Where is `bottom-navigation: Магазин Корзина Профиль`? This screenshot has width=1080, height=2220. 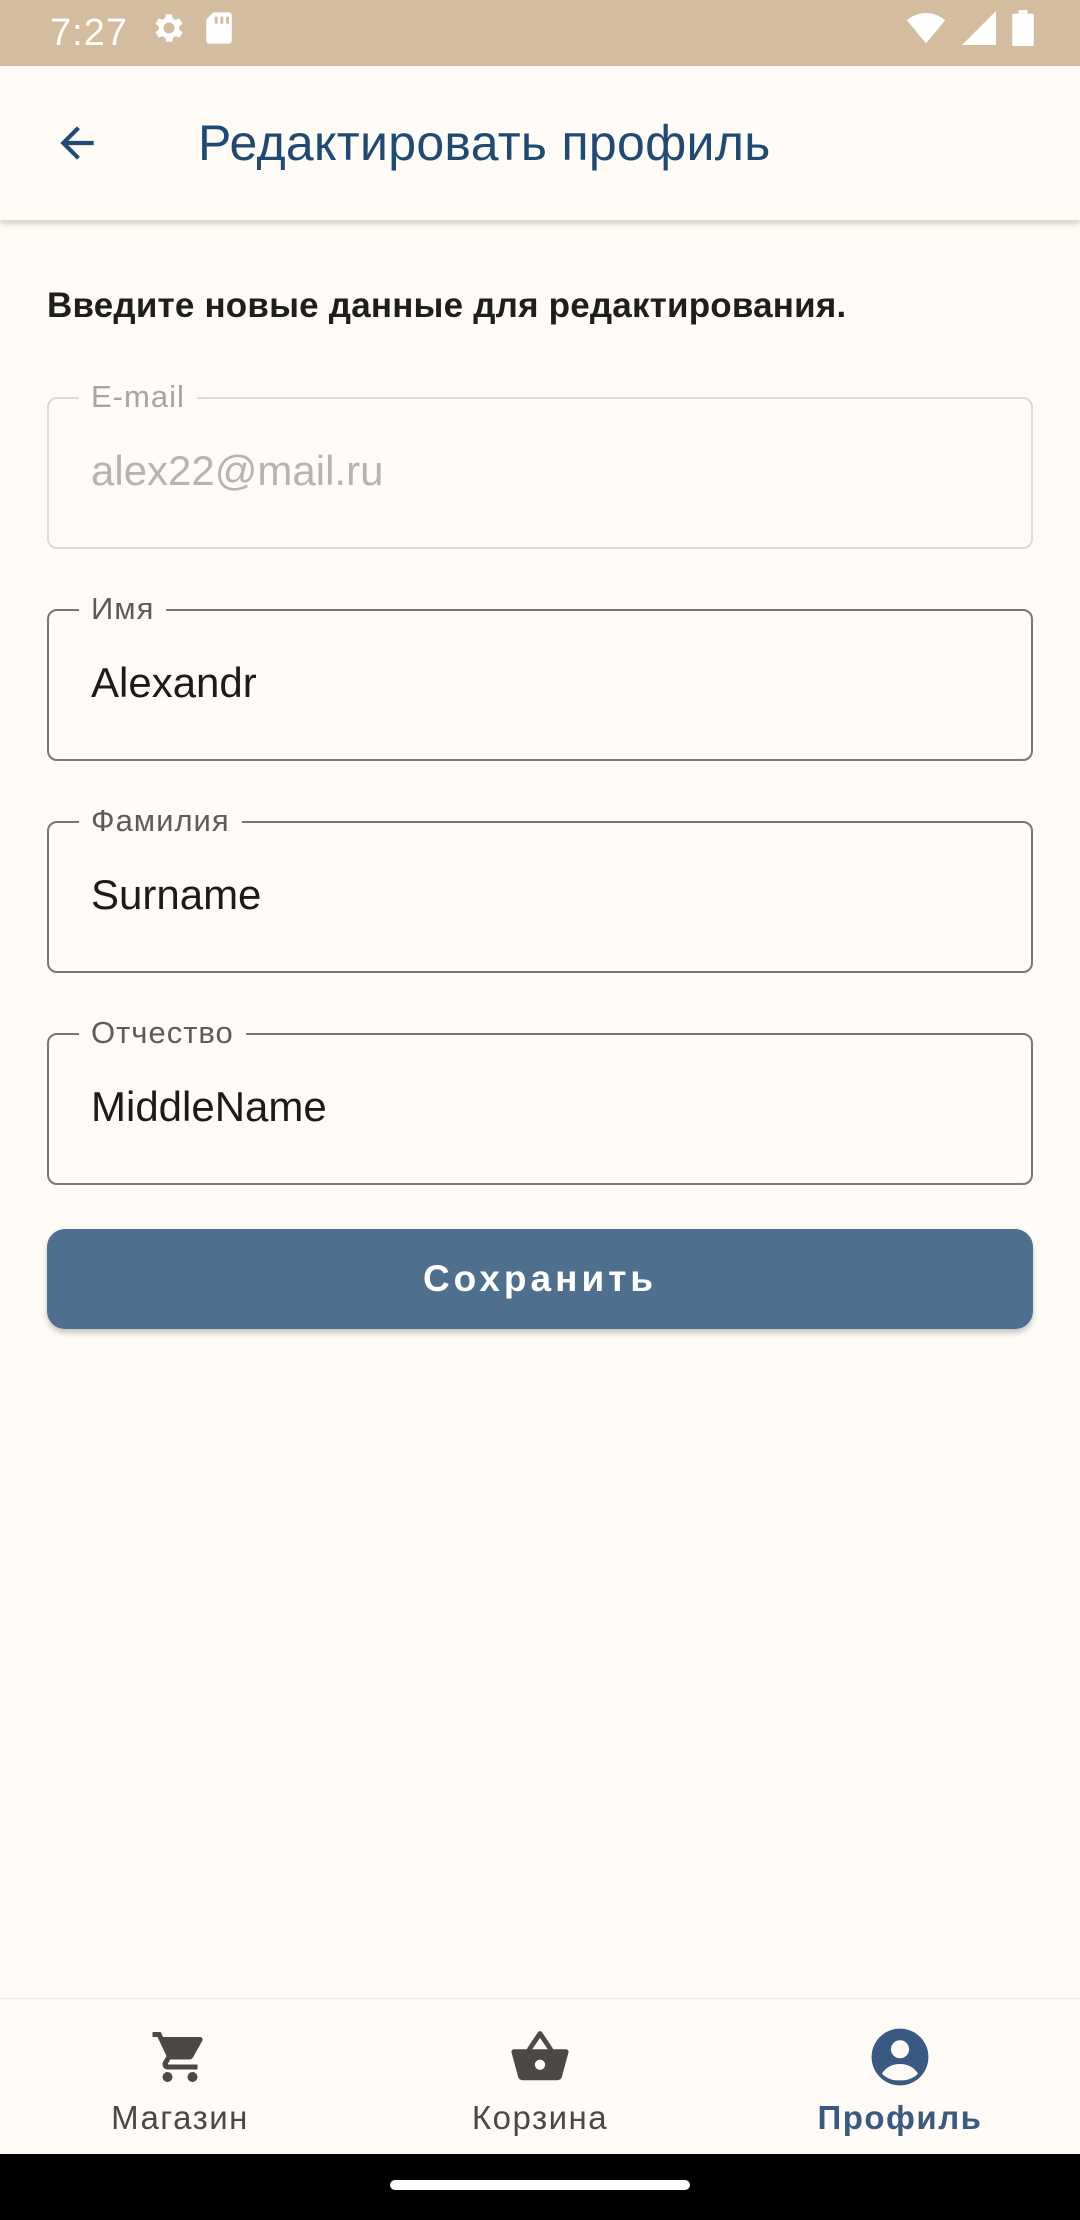
bottom-navigation: Магазин Корзина Профиль is located at coordinates (540, 2076).